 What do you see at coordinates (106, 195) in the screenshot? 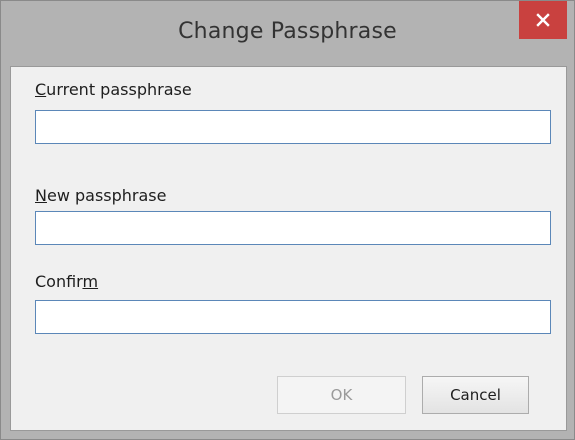
I see `new-passphrase-label-text: ew passphrase` at bounding box center [106, 195].